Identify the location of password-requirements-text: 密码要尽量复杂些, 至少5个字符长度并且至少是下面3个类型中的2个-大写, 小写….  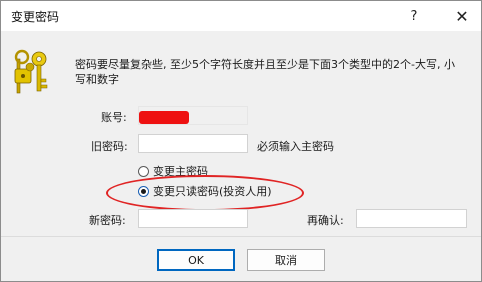
(265, 72).